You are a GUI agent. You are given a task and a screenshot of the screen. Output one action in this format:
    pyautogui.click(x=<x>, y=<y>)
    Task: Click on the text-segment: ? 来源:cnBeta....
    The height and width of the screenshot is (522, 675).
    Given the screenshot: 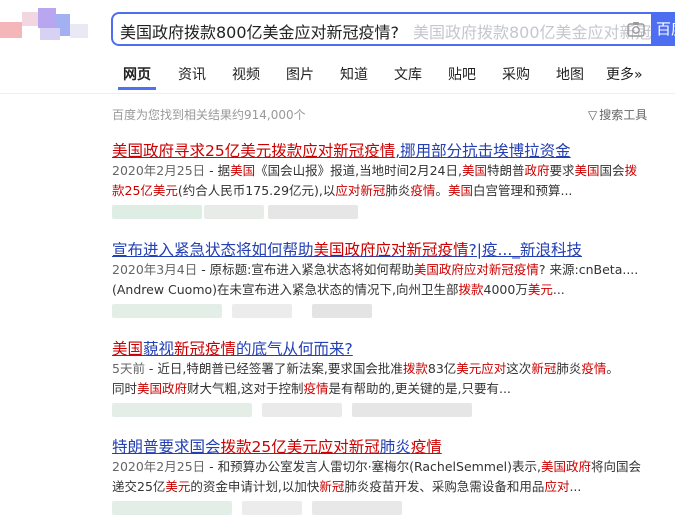 What is the action you would take?
    pyautogui.click(x=588, y=269)
    